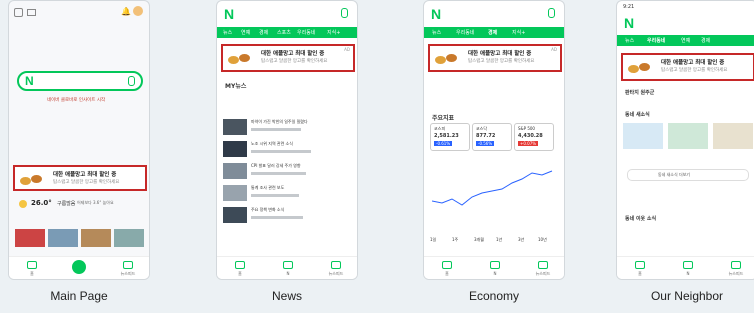 Image resolution: width=754 pixels, height=313 pixels. Describe the element at coordinates (687, 296) in the screenshot. I see `caption-neighbor: Our Neighbor` at that location.